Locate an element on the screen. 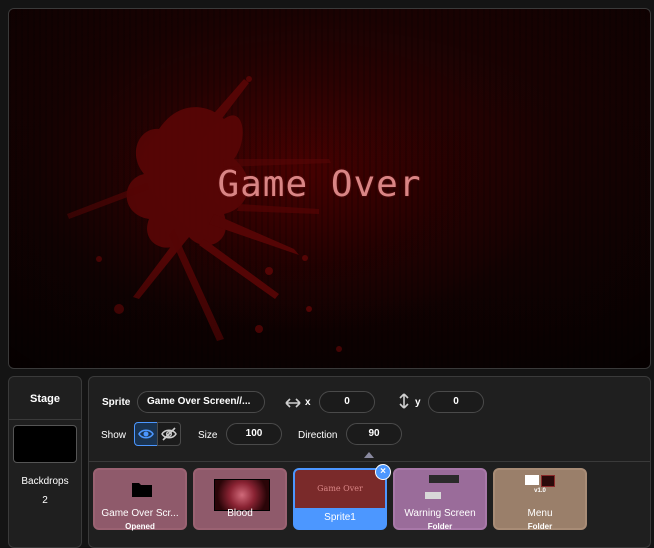 The width and height of the screenshot is (654, 548). sprite-thumbnail: v1.0 is located at coordinates (540, 489).